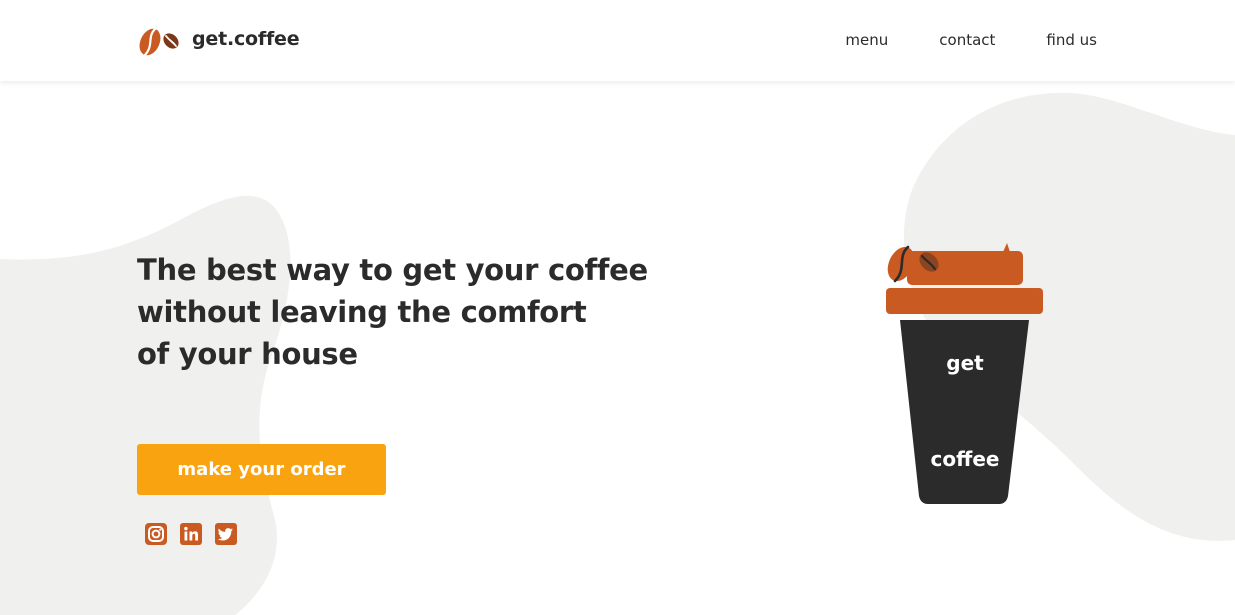 This screenshot has height=615, width=1235. I want to click on nav-item-find-us: find us, so click(1071, 40).